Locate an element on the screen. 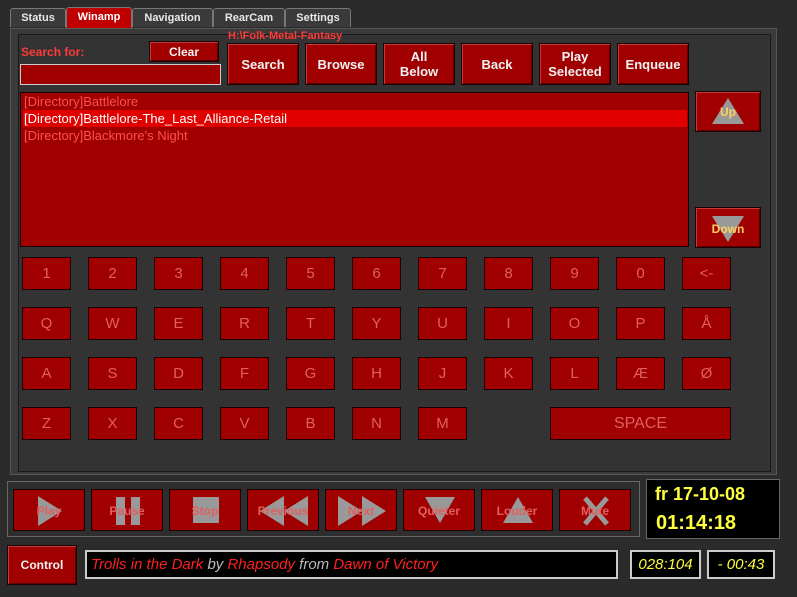 The width and height of the screenshot is (797, 597). louder-button: Louder is located at coordinates (517, 510).